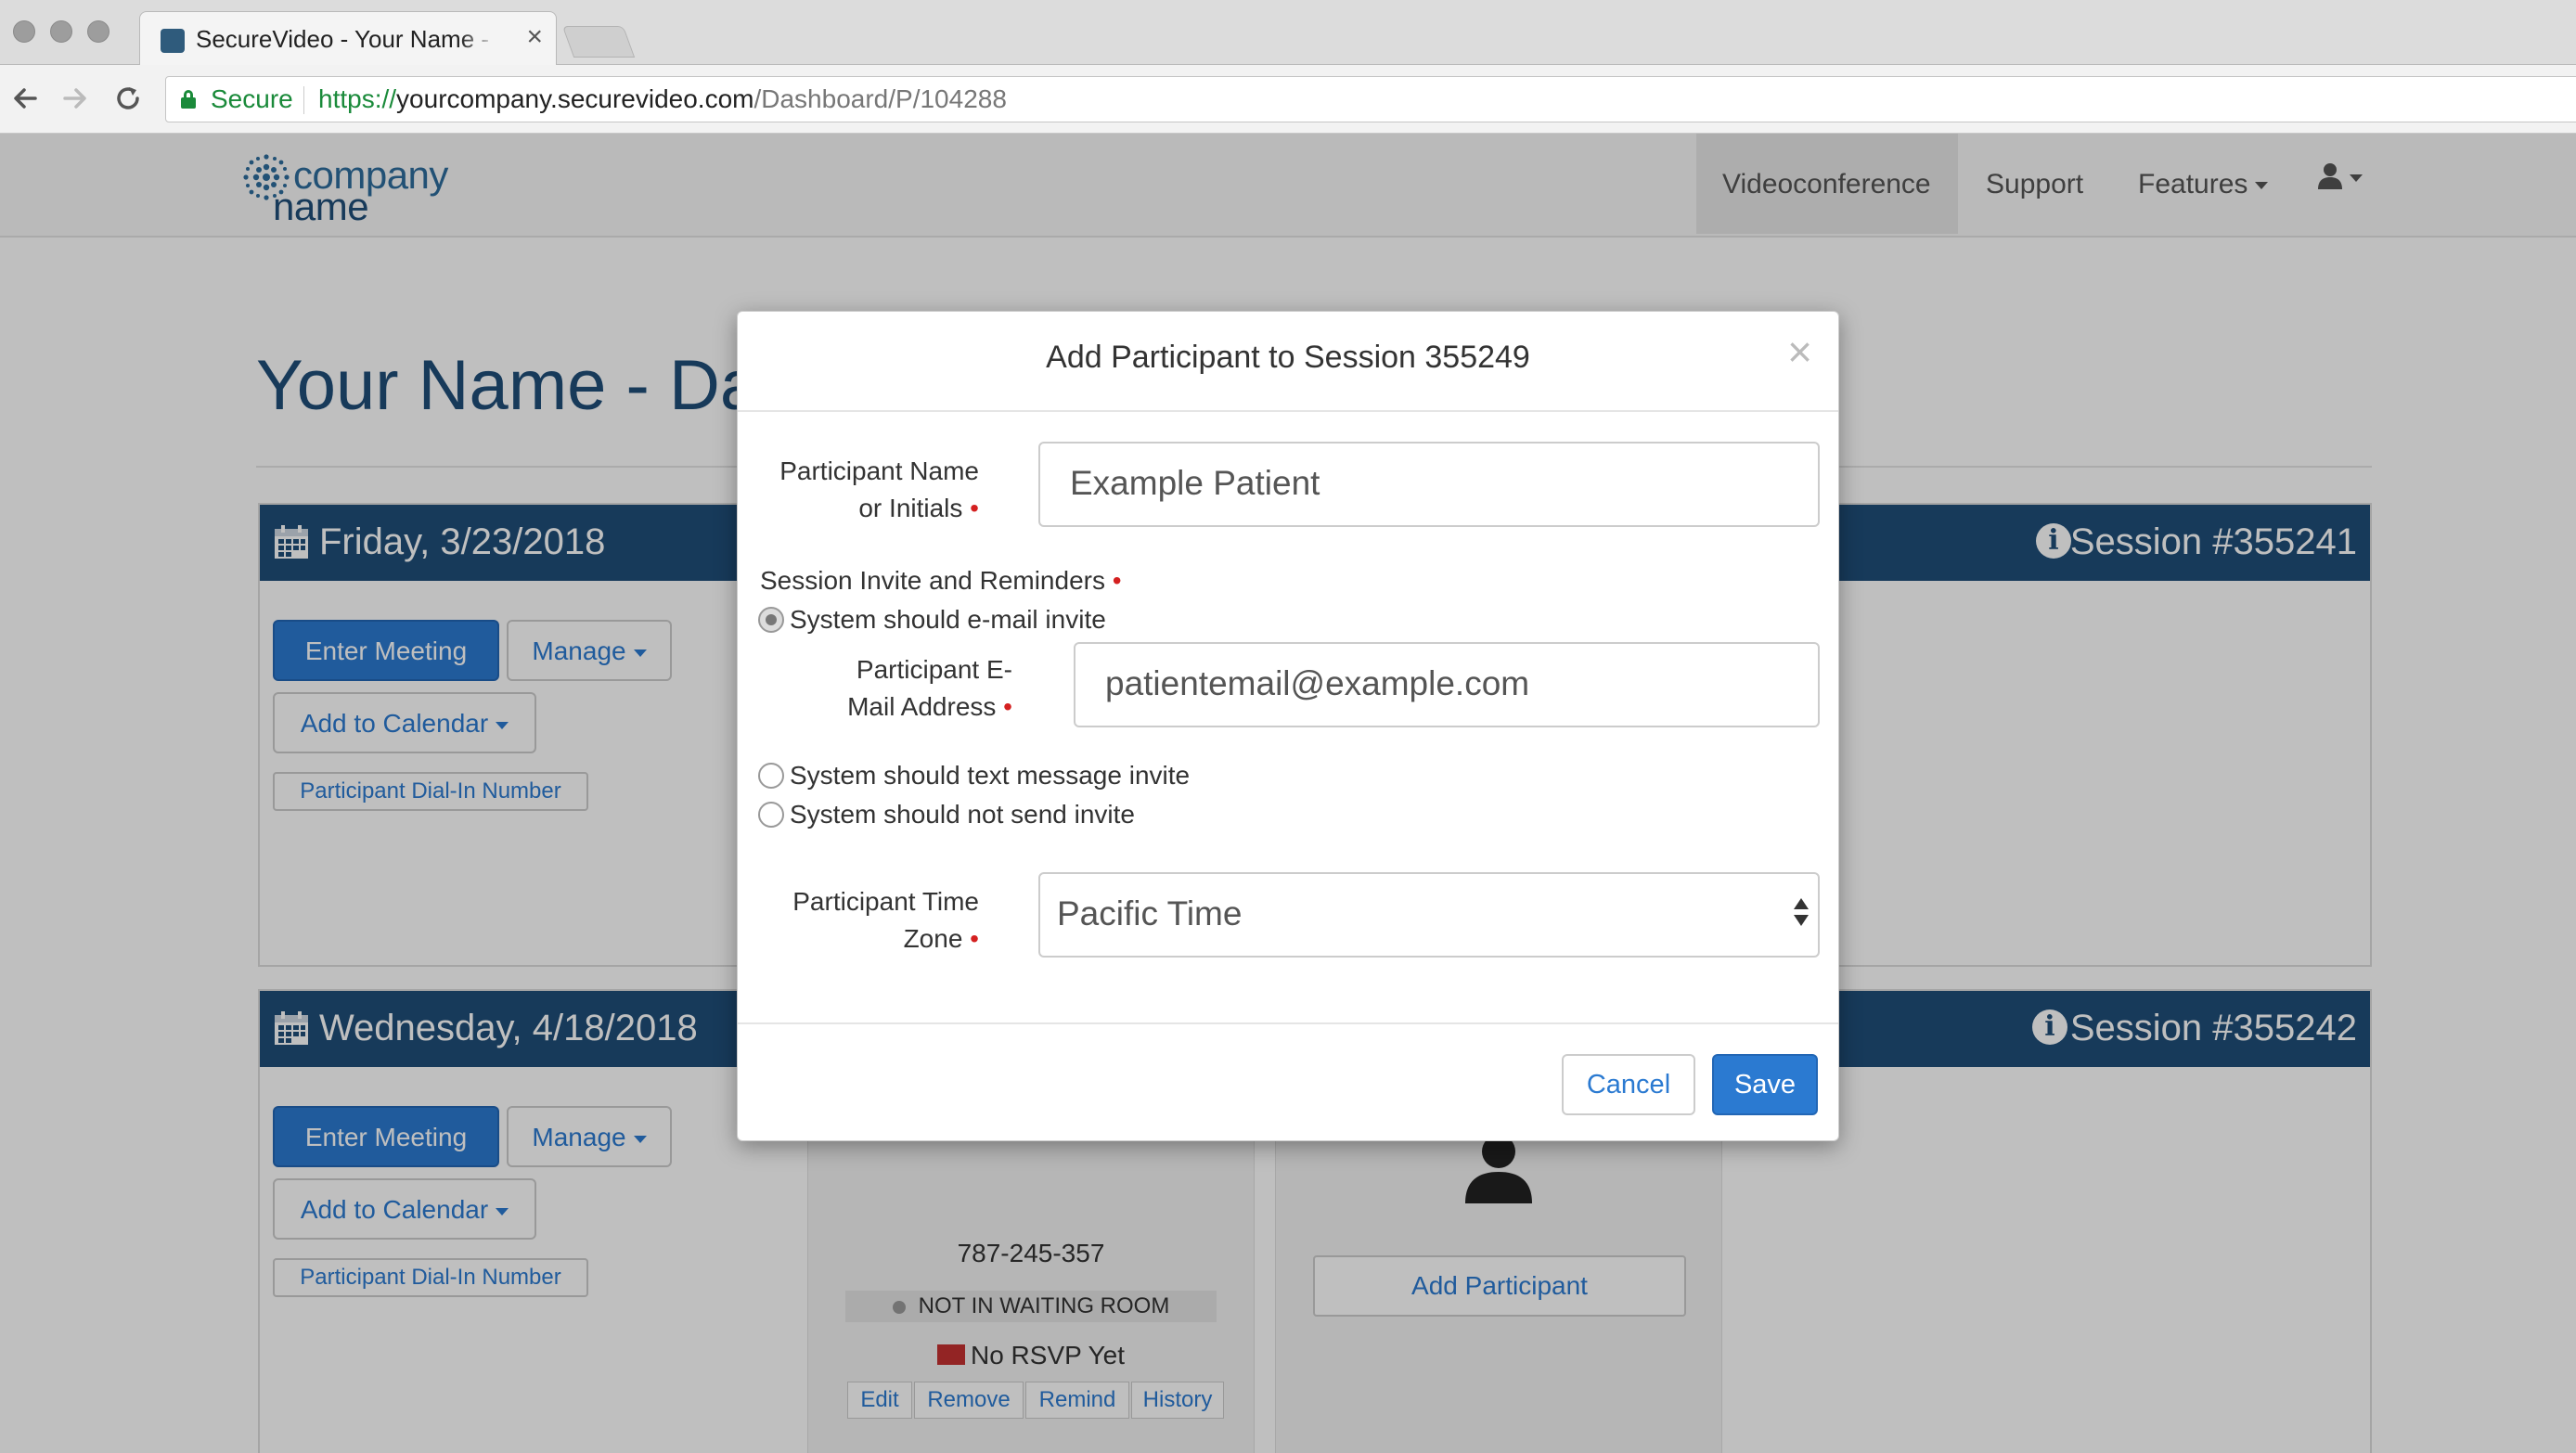 The width and height of the screenshot is (2576, 1453). Describe the element at coordinates (128, 101) in the screenshot. I see `reload-icon` at that location.